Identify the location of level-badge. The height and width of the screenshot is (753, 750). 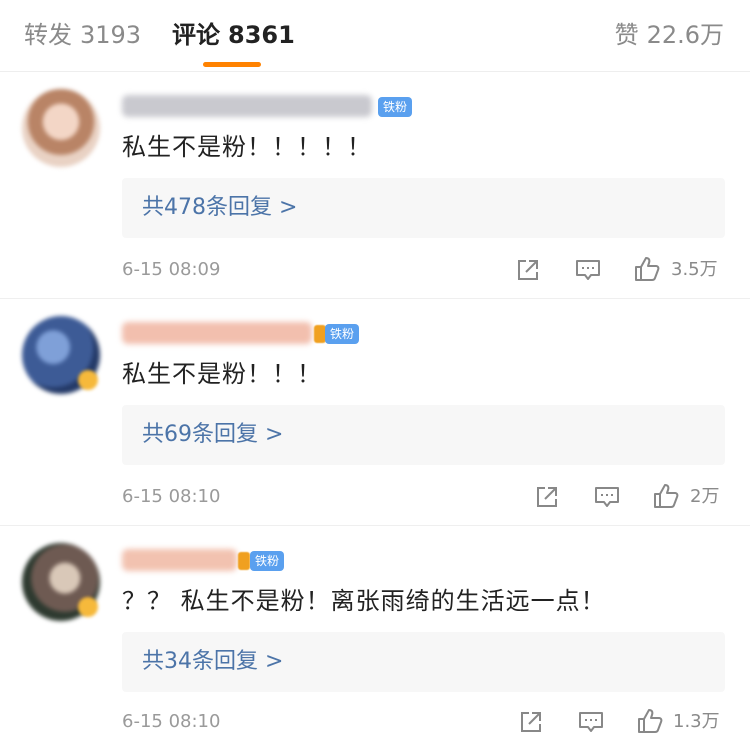
(244, 561).